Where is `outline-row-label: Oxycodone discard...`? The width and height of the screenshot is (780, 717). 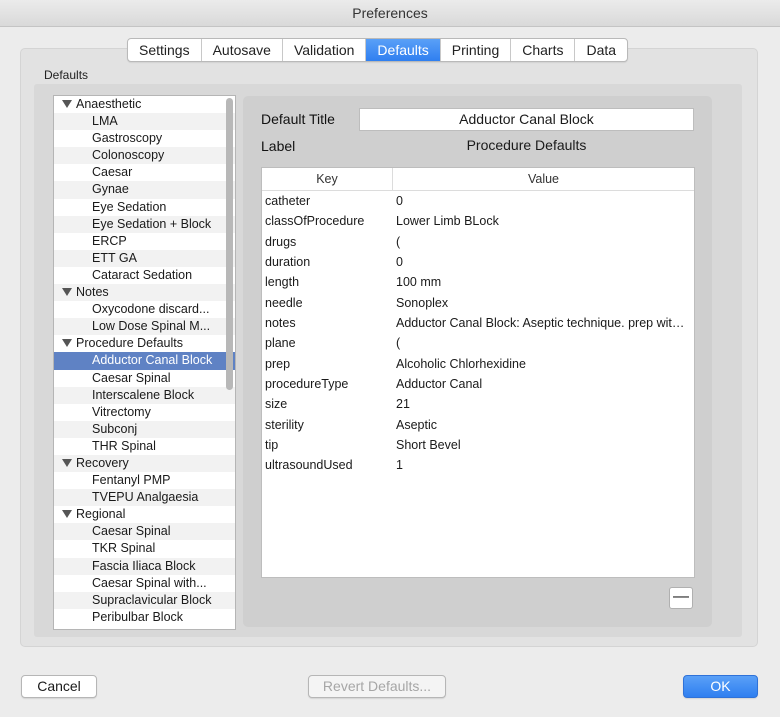
outline-row-label: Oxycodone discard... is located at coordinates (151, 309).